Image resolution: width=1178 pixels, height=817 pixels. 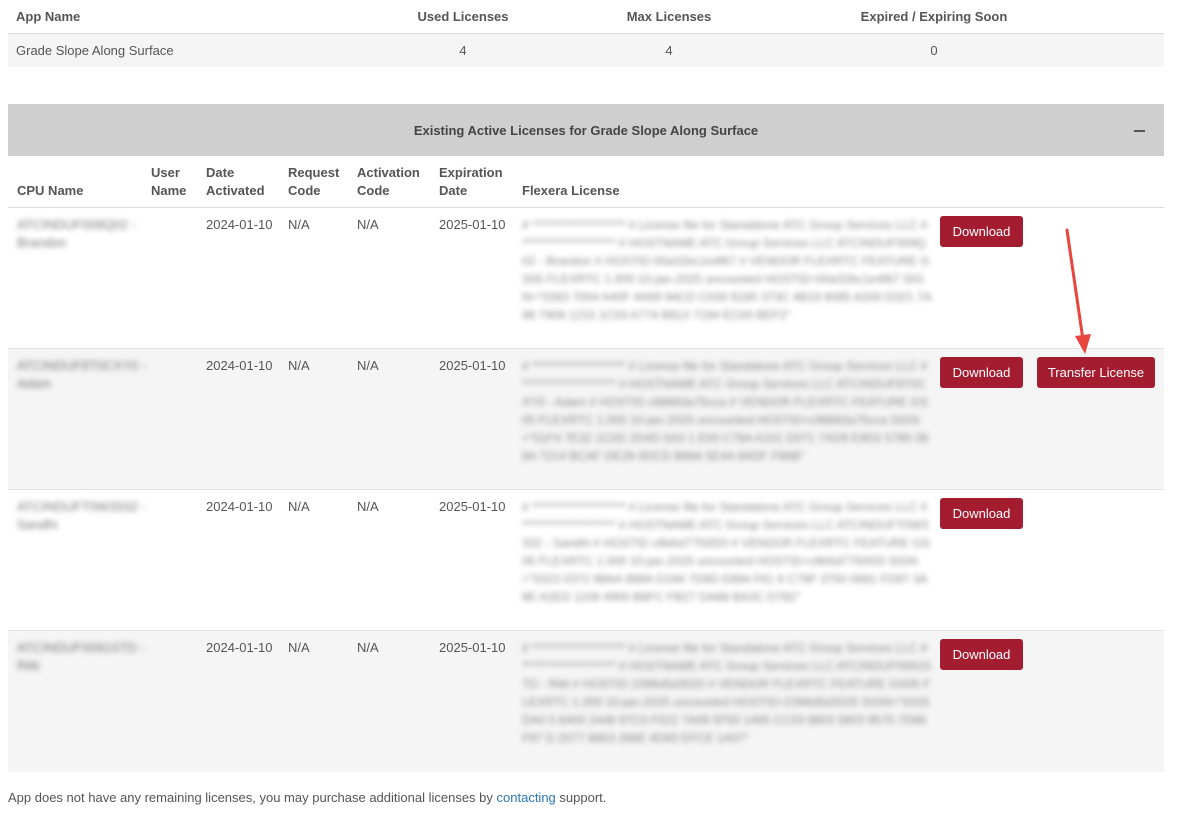 What do you see at coordinates (220, 172) in the screenshot?
I see `header-date-line1: Date` at bounding box center [220, 172].